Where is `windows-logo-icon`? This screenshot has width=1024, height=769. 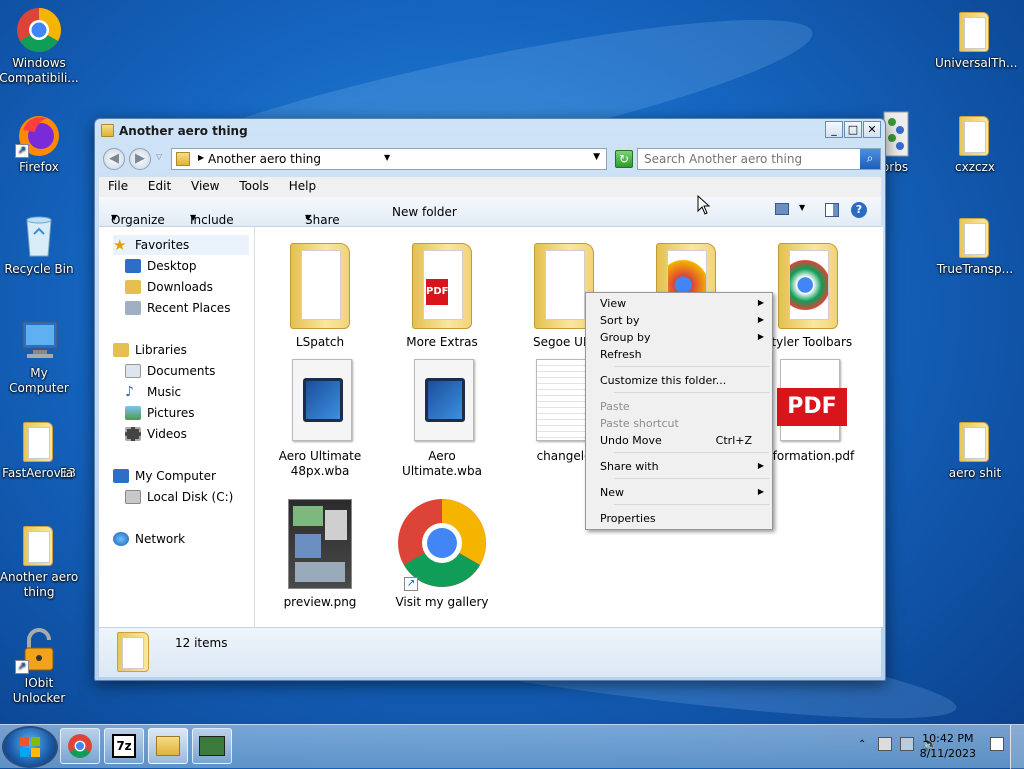
windows-logo-icon is located at coordinates (30, 747).